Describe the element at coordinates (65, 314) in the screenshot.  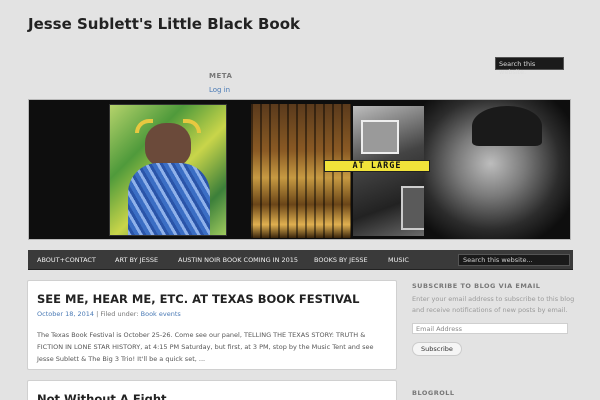
I see `post-date: October 18, 2014` at that location.